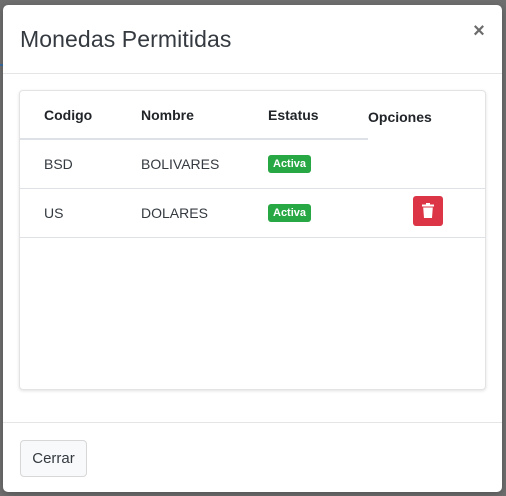  What do you see at coordinates (204, 213) in the screenshot?
I see `cell-nombre: DOLARES` at bounding box center [204, 213].